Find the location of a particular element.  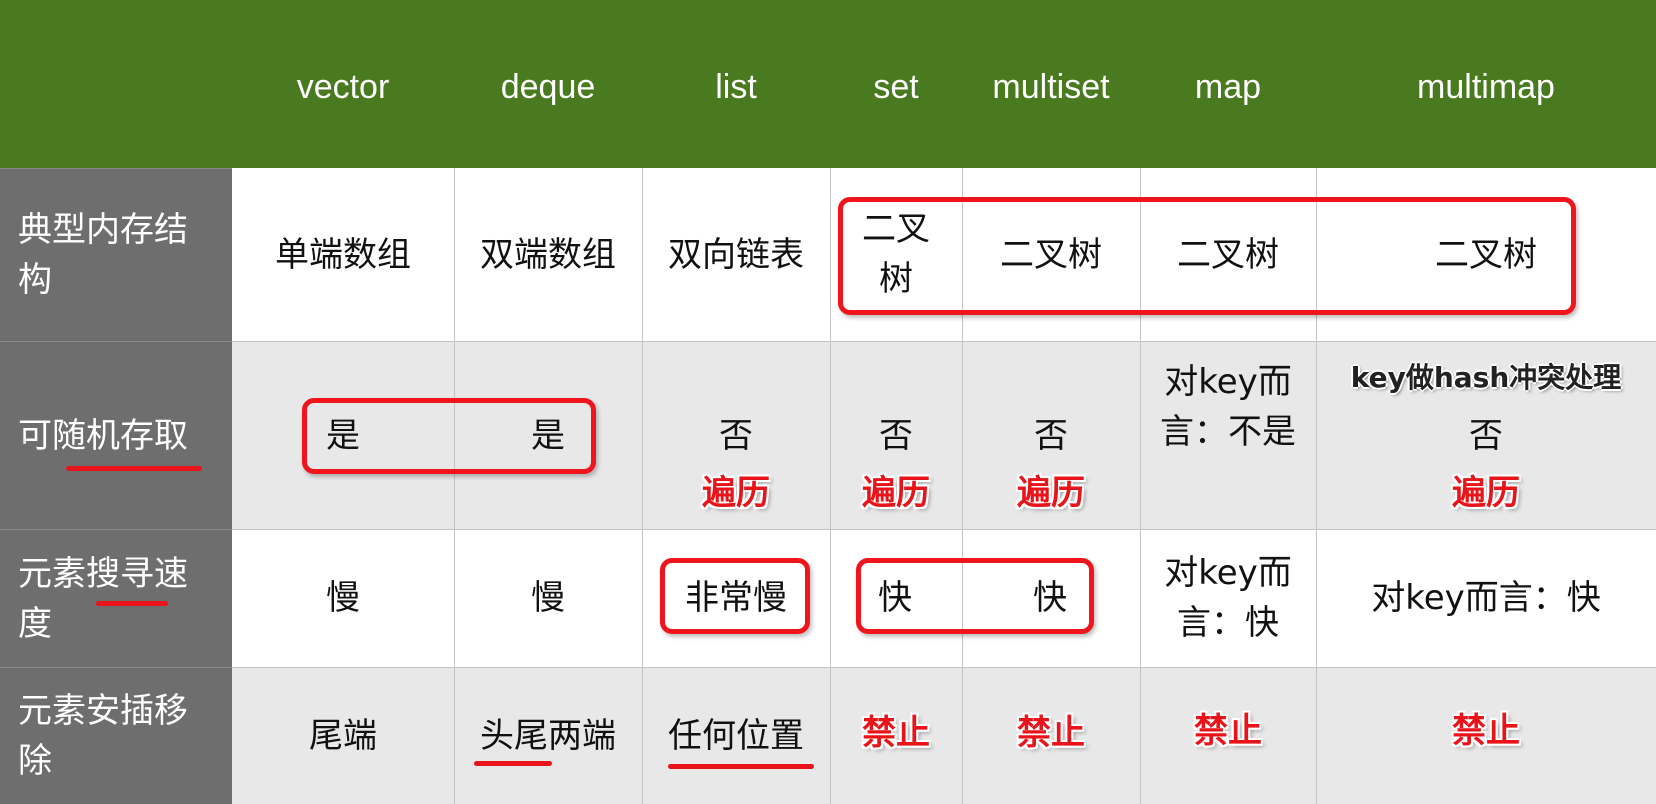

col-header-list: list is located at coordinates (736, 87).